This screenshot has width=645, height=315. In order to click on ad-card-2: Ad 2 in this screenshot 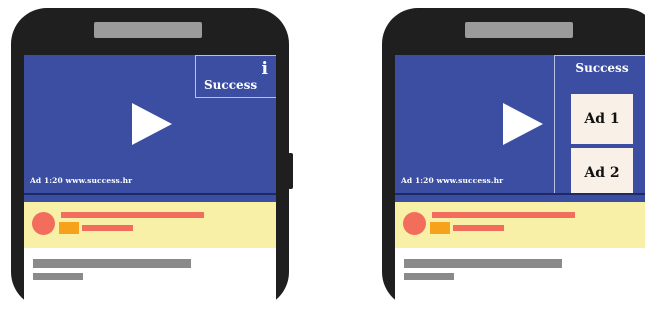, I will do `click(602, 173)`.